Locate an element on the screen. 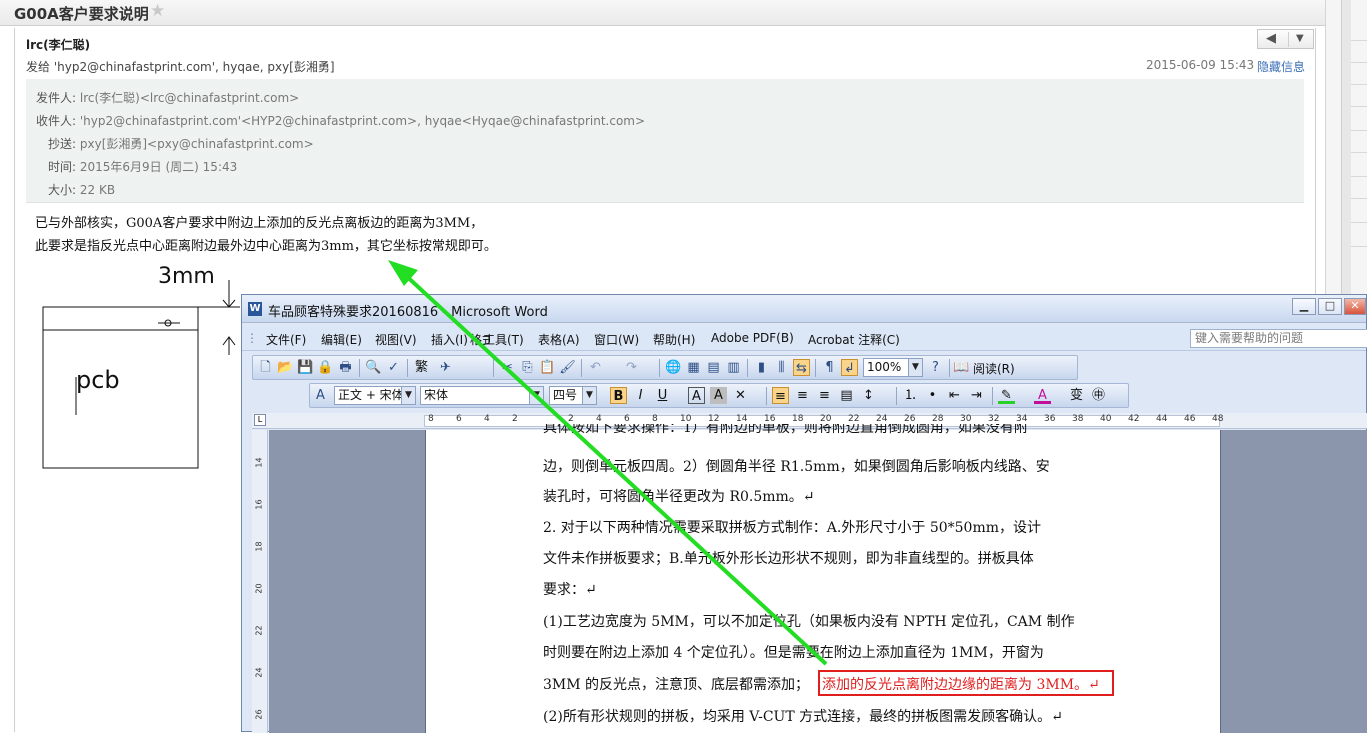 The height and width of the screenshot is (733, 1367). hide-info-link: 隐藏信息 is located at coordinates (1281, 66).